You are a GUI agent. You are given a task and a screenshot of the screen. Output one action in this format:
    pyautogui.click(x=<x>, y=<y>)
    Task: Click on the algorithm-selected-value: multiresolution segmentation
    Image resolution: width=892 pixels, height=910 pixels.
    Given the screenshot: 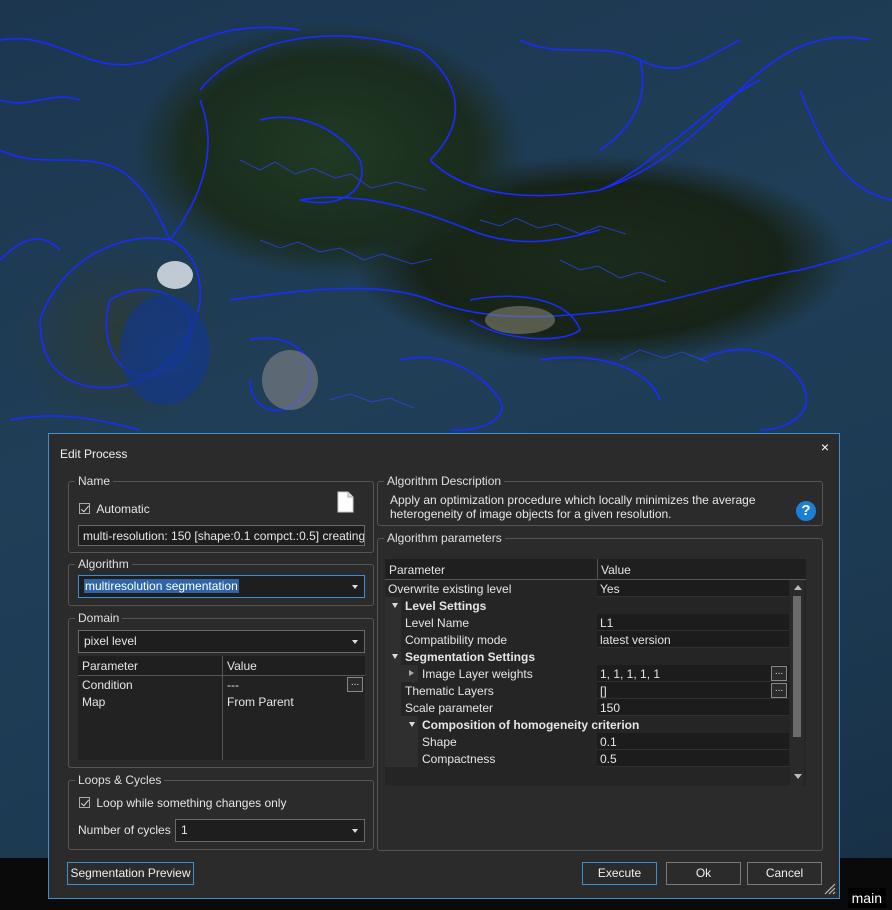 What is the action you would take?
    pyautogui.click(x=161, y=586)
    